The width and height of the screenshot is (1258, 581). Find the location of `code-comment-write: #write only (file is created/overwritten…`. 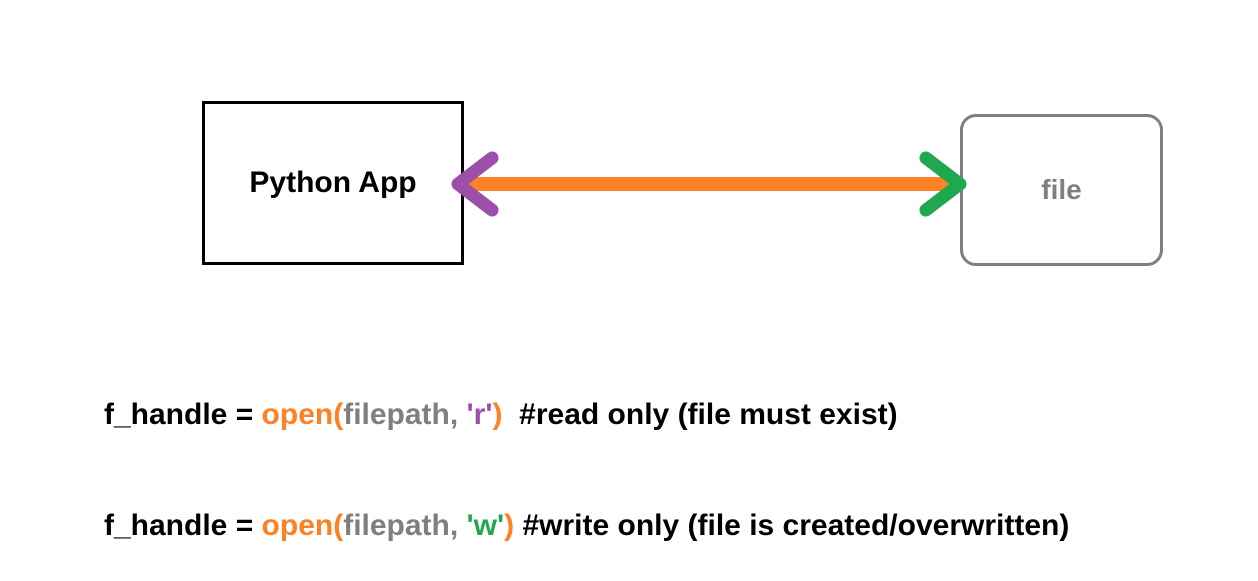

code-comment-write: #write only (file is created/overwritten… is located at coordinates (792, 525).